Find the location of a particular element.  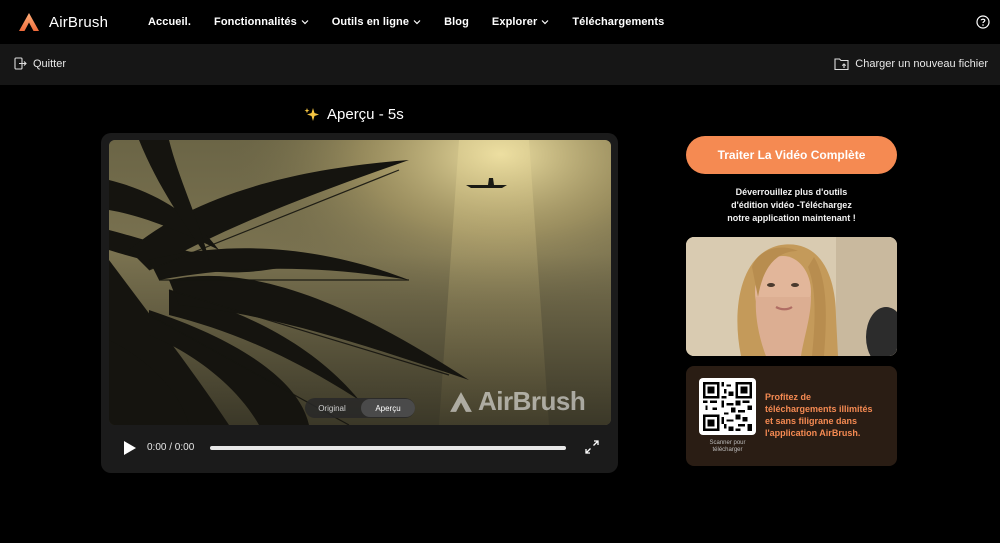

unlock-line: notre application maintenant ! is located at coordinates (791, 218).